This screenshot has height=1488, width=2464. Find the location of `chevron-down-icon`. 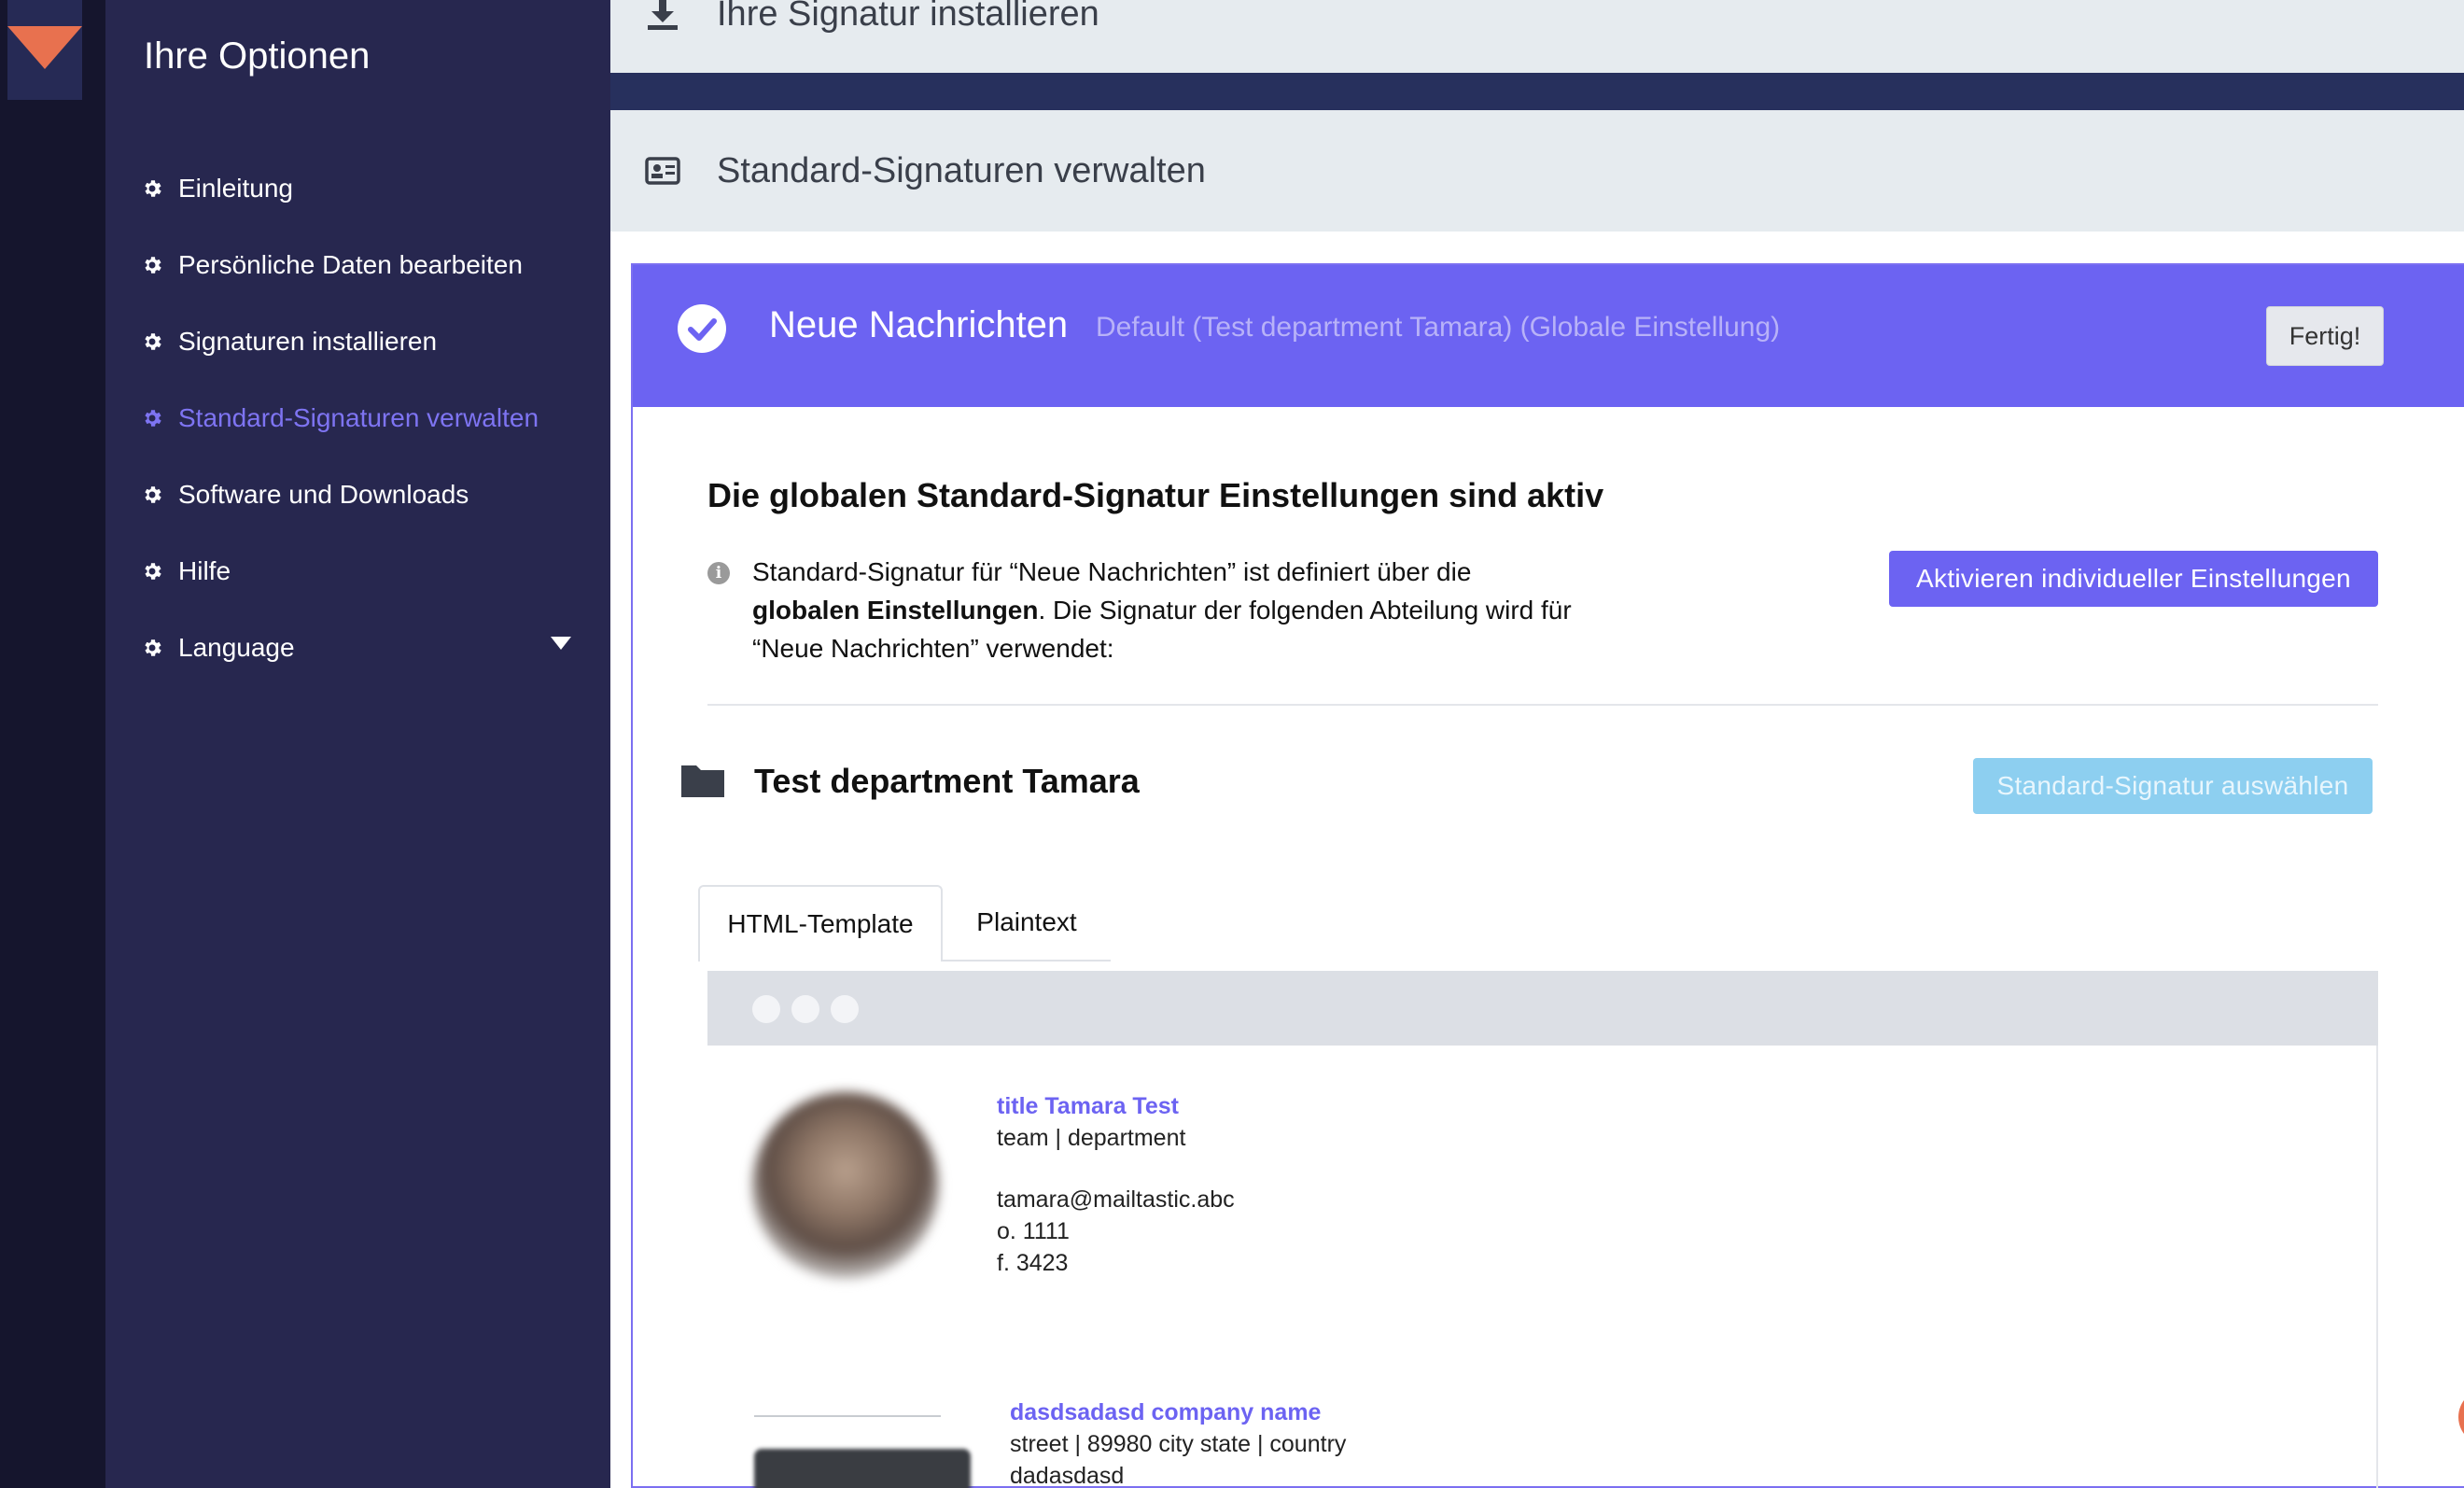

chevron-down-icon is located at coordinates (561, 643).